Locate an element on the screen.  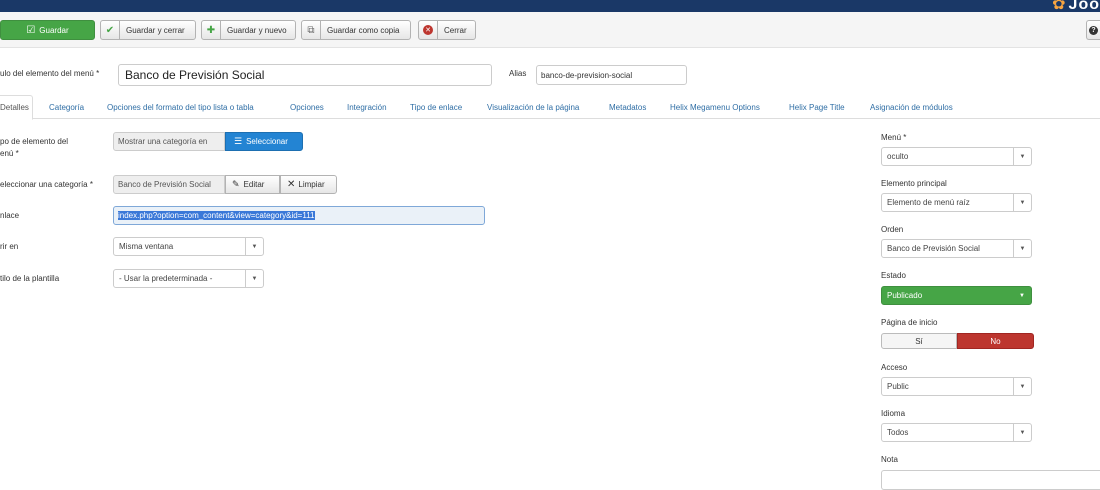
status-value: Publicado is located at coordinates (905, 295).